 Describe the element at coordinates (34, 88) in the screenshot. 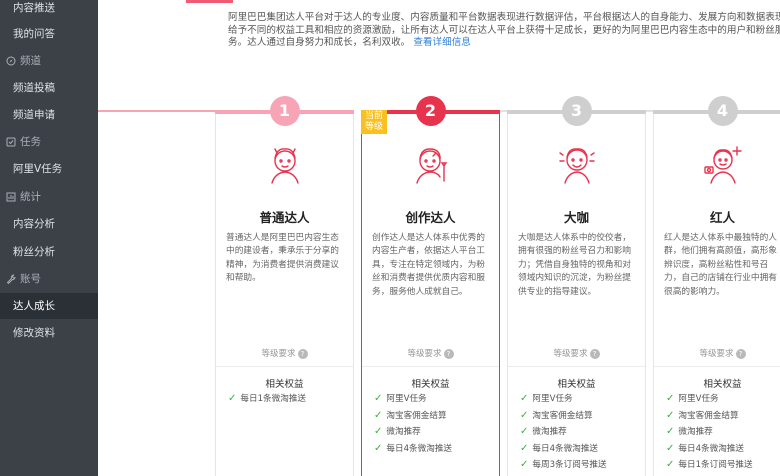

I see `sidebar-item-label: 频道投稿` at that location.